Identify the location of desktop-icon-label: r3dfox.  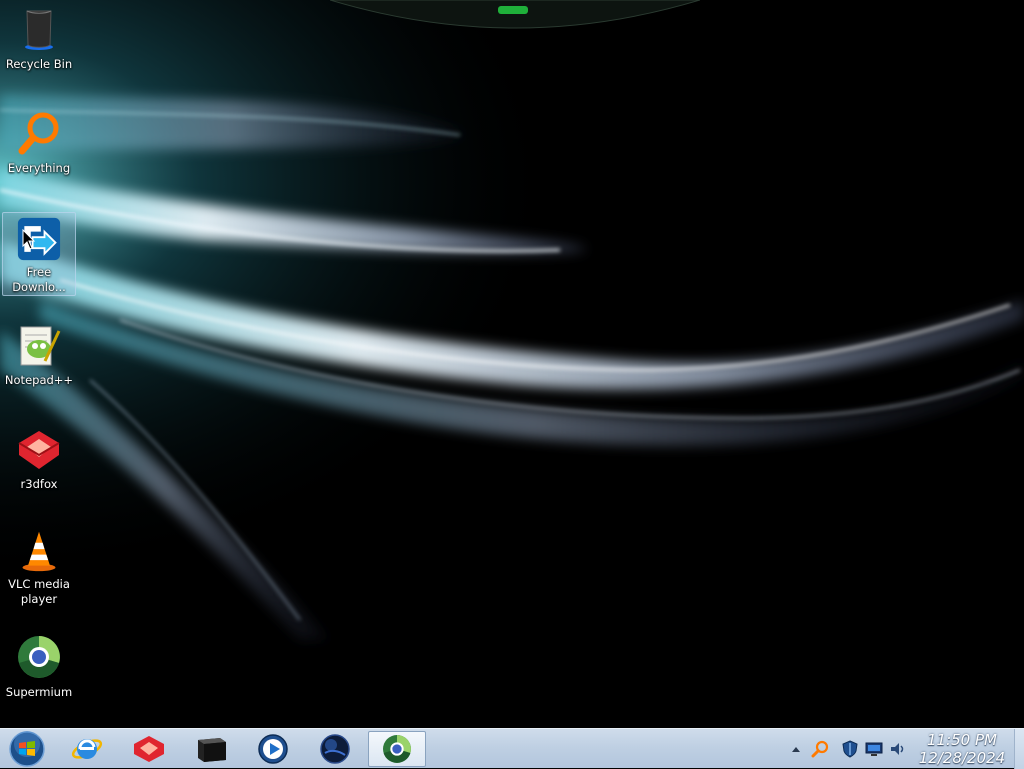
(39, 484).